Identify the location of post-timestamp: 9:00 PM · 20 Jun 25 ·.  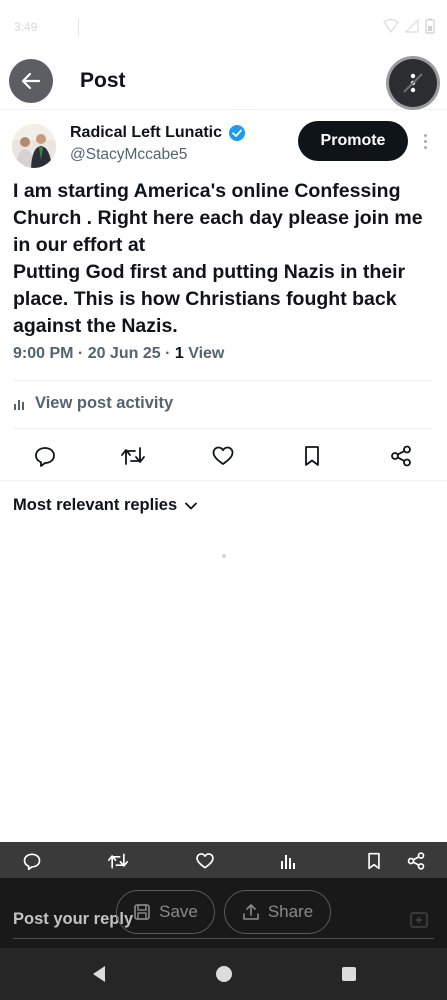
(94, 353).